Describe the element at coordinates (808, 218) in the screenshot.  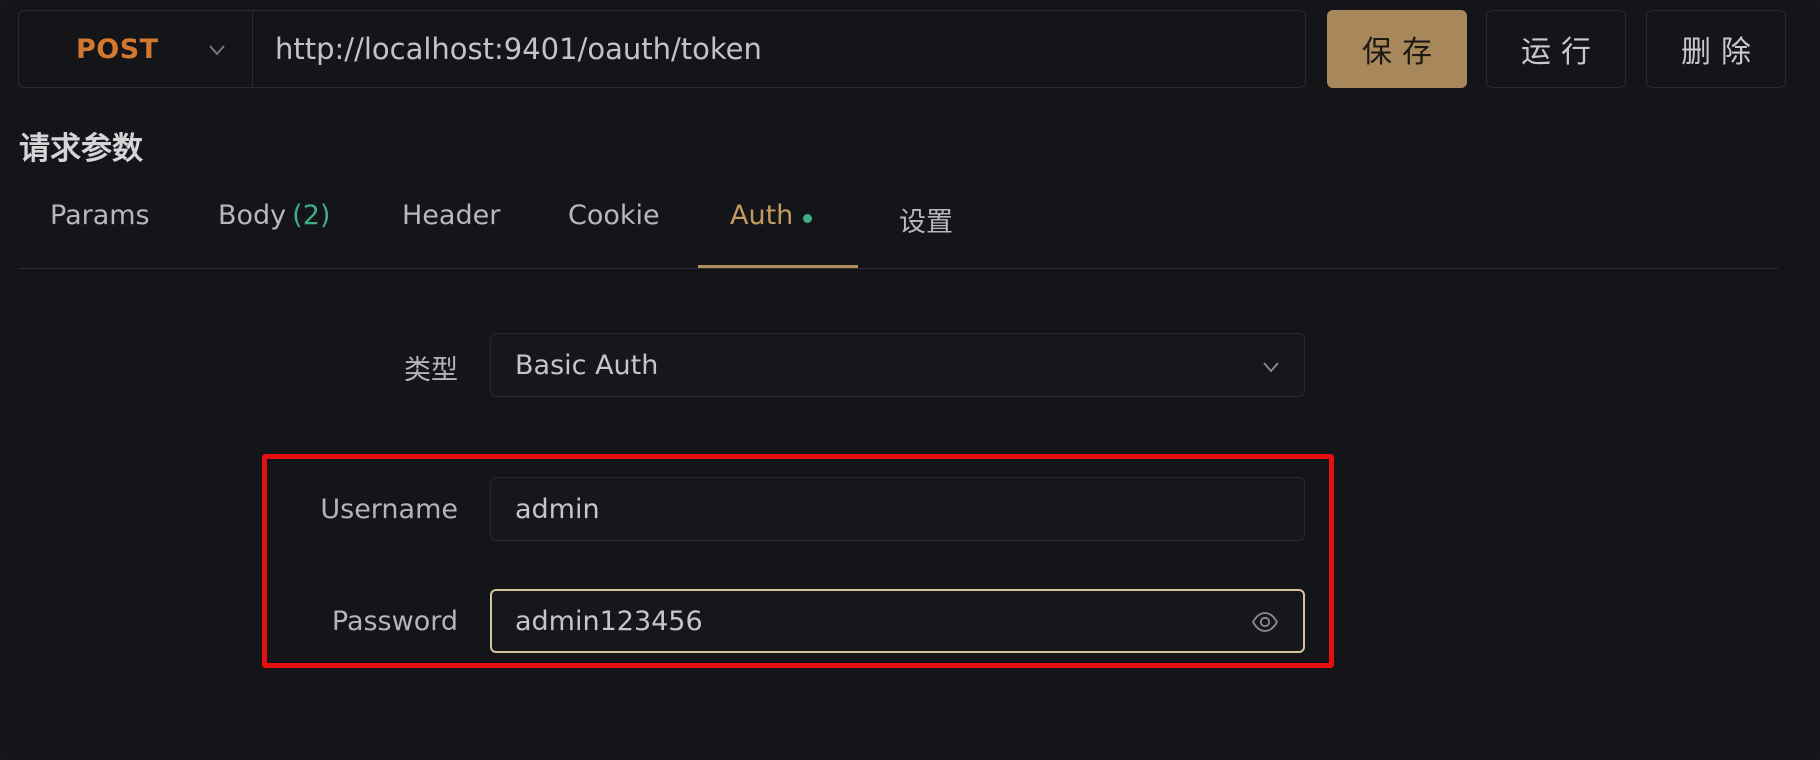
I see `status-dot` at that location.